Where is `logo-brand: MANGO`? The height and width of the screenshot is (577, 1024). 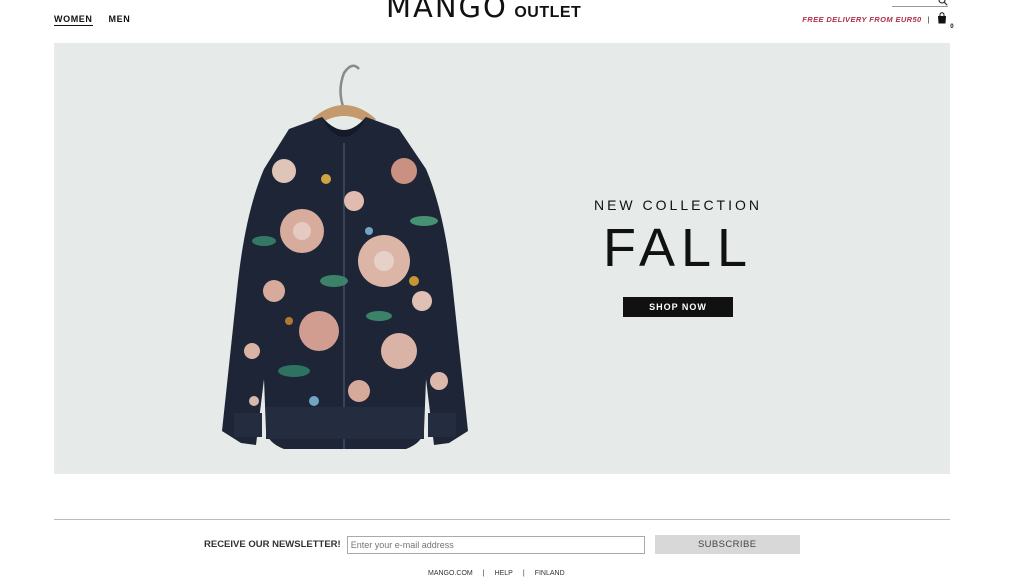 logo-brand: MANGO is located at coordinates (447, 12).